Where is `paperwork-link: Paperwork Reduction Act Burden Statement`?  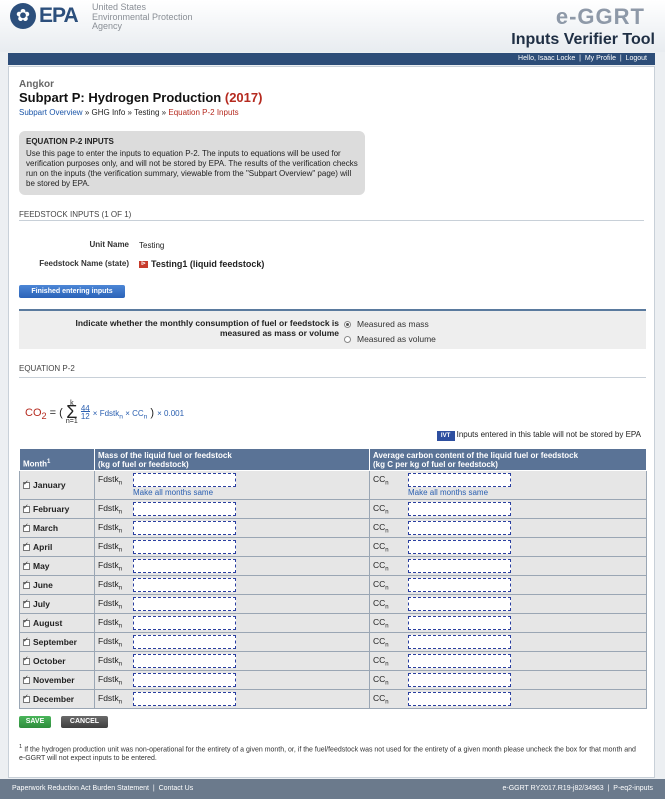
paperwork-link: Paperwork Reduction Act Burden Statement is located at coordinates (80, 788).